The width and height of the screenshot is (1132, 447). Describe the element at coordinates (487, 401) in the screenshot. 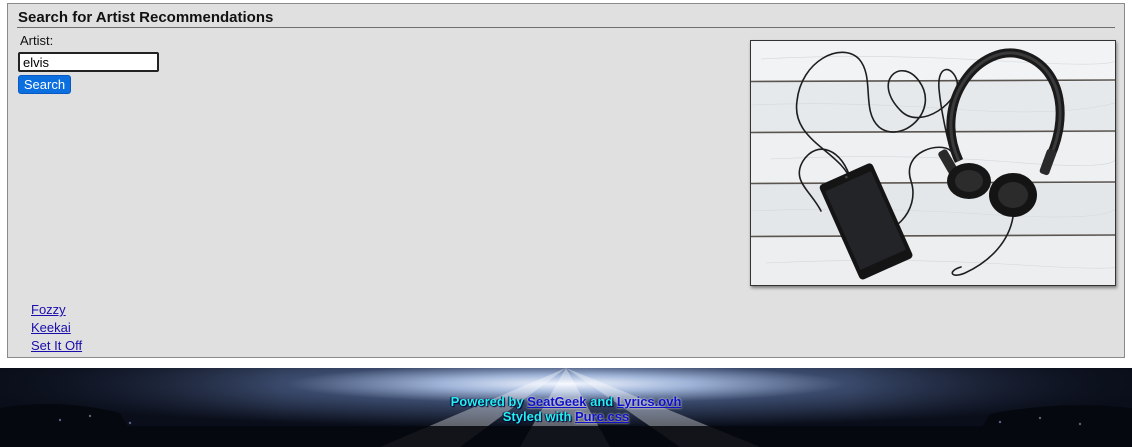

I see `powered-prefix: Powered by` at that location.